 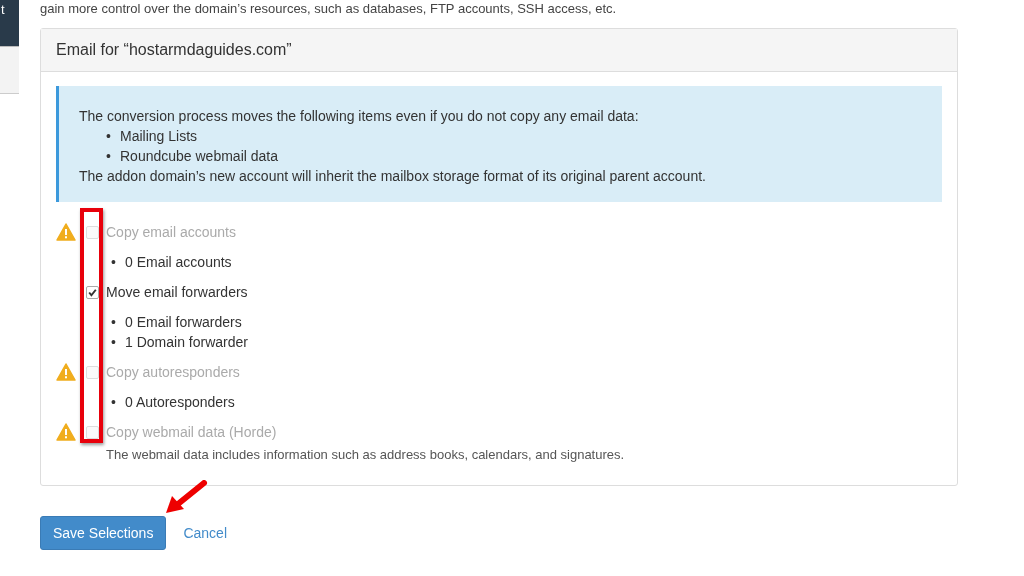 I want to click on cancel-link: Cancel, so click(x=205, y=533).